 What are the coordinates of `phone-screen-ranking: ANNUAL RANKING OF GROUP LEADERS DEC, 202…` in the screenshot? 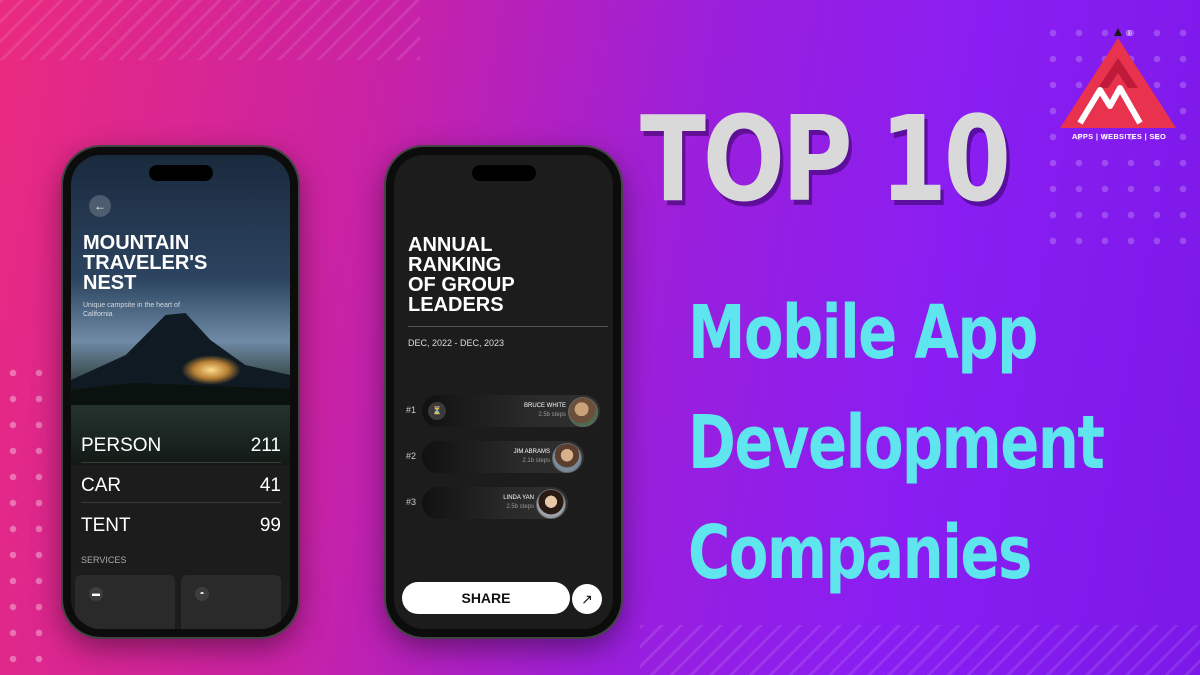 It's located at (503, 392).